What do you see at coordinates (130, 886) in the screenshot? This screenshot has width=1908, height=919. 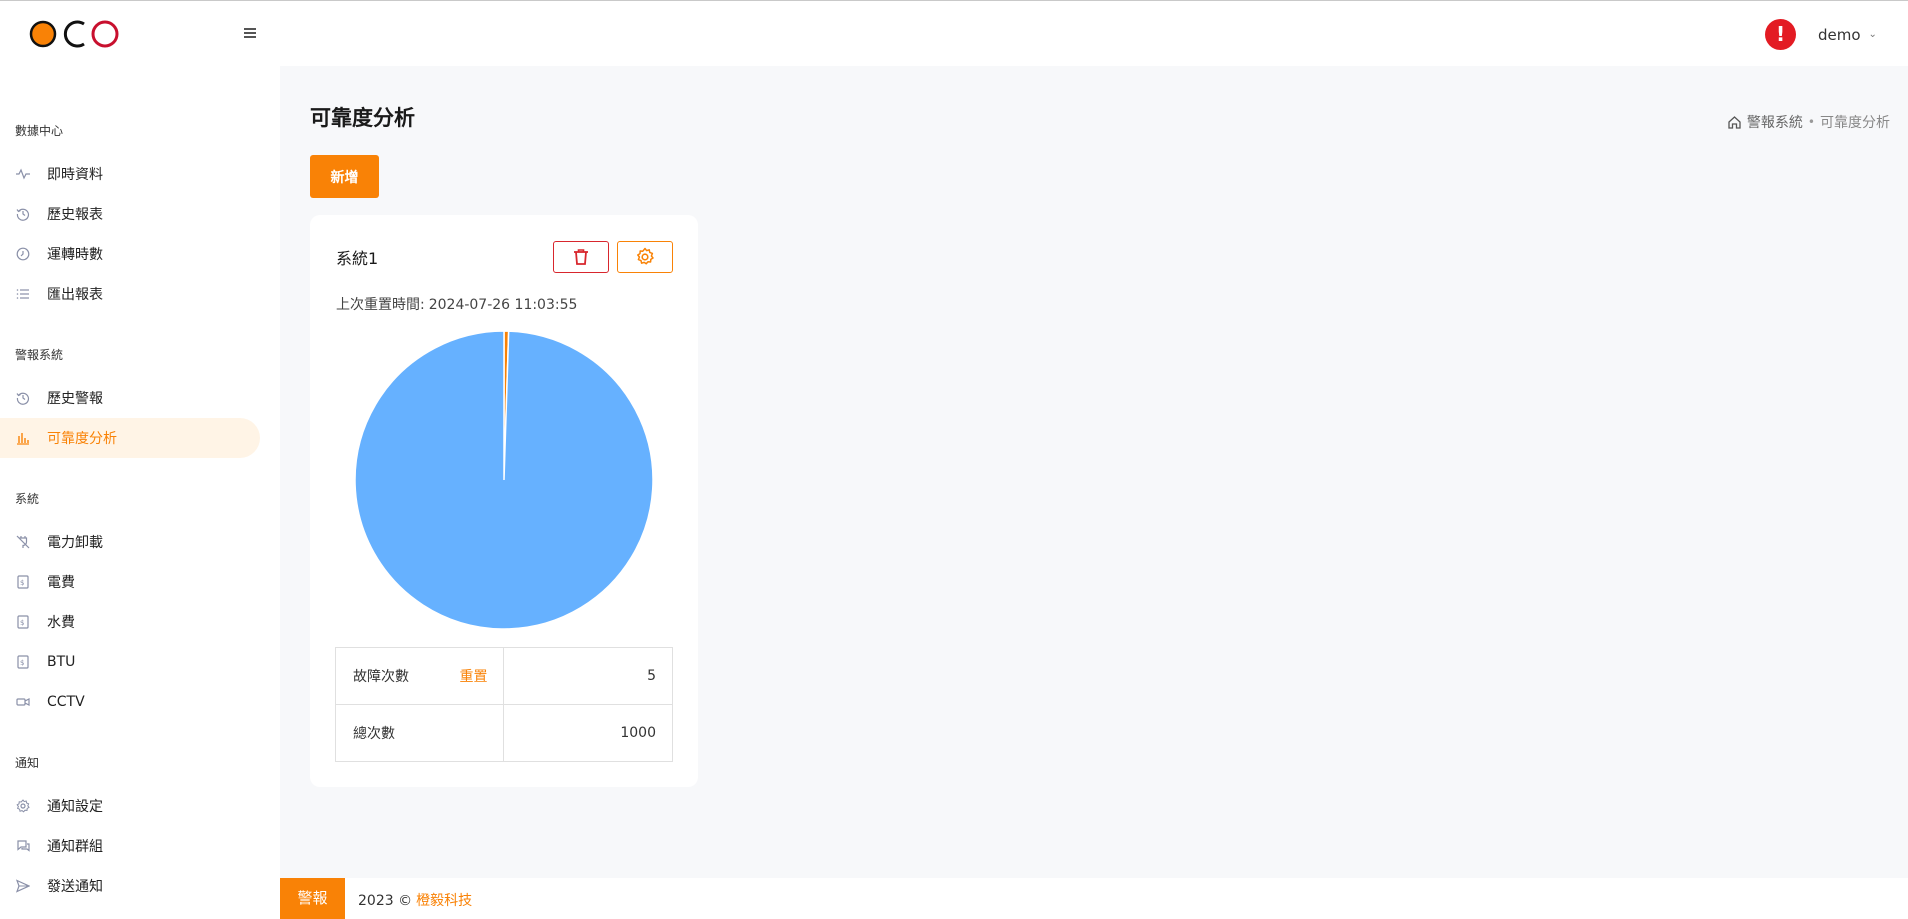 I see `sidebar-item-send-notification: 發送通知` at bounding box center [130, 886].